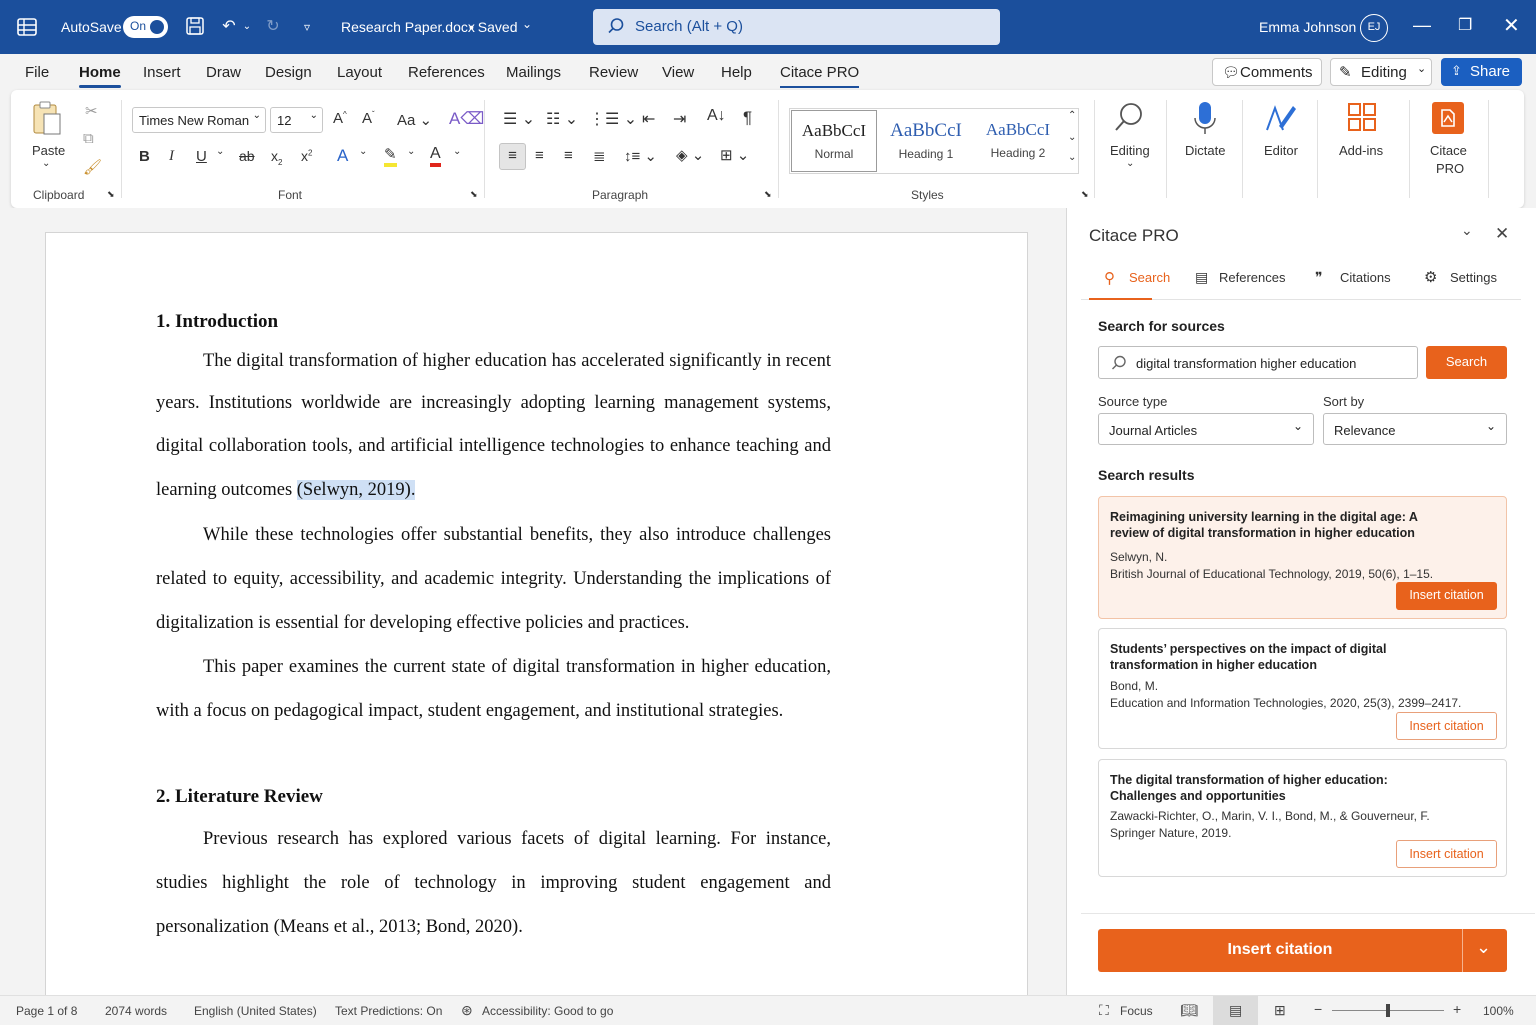 This screenshot has width=1536, height=1025. What do you see at coordinates (92, 167) in the screenshot?
I see `format-painter-icon: 🖌︎` at bounding box center [92, 167].